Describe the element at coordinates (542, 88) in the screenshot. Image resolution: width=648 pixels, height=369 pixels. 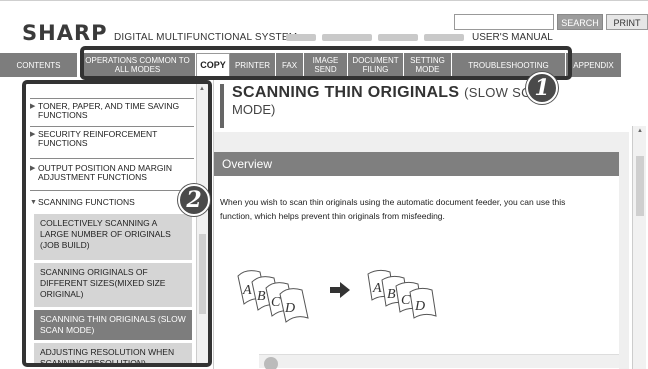
I see `callout-badge-1: 1` at that location.